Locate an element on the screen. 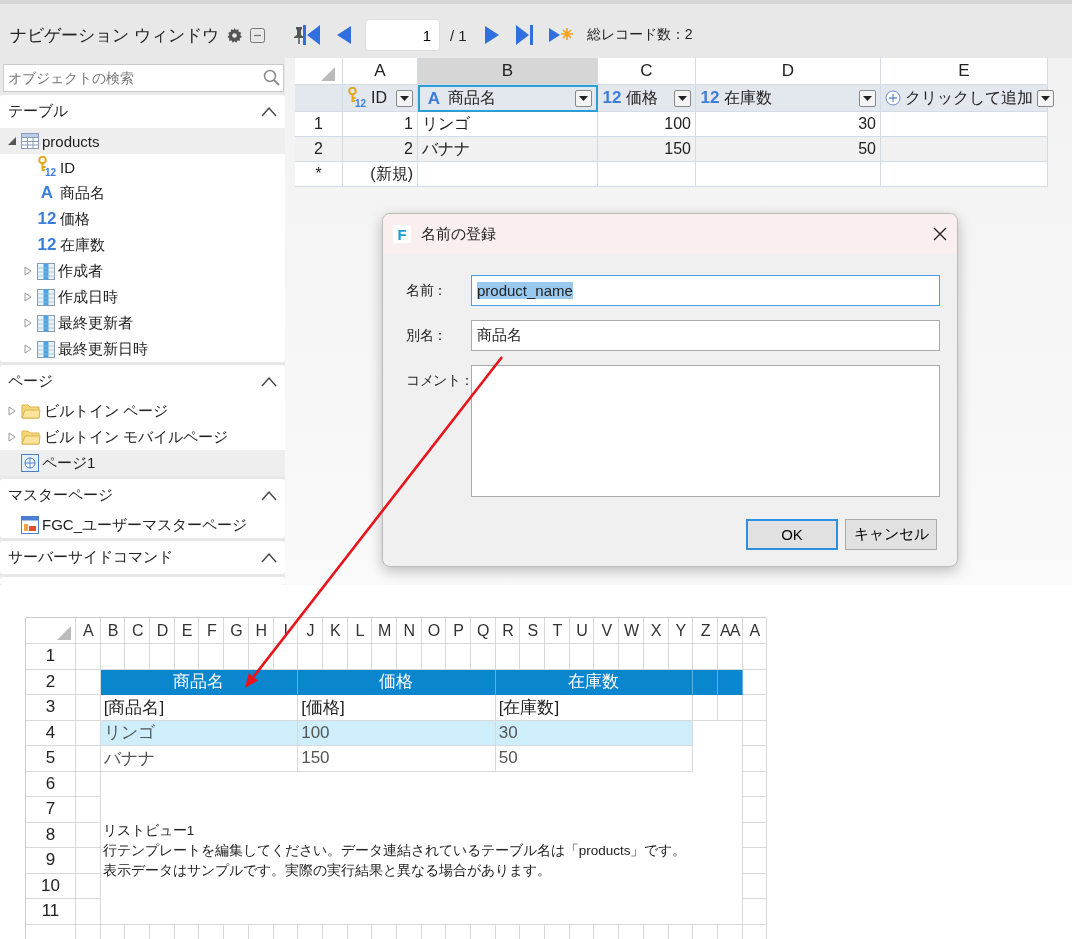 The height and width of the screenshot is (939, 1072). column-letter: X is located at coordinates (656, 631).